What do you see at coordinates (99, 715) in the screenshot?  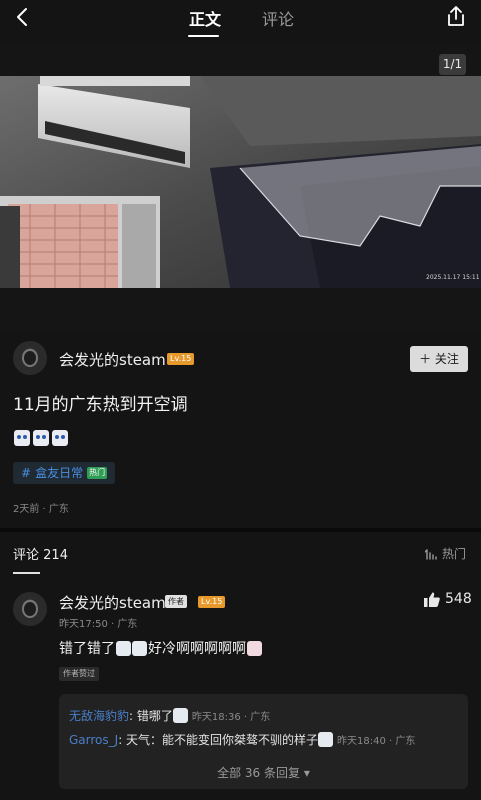 I see `reply-author: 无敌海豹豹` at bounding box center [99, 715].